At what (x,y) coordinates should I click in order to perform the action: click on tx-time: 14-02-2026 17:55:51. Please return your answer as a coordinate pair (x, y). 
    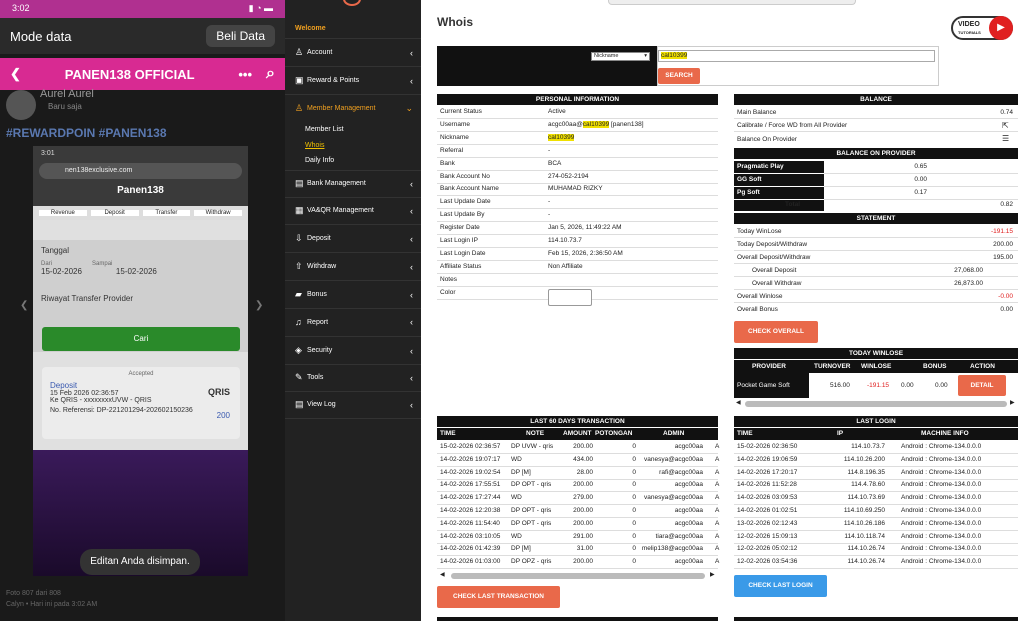
    Looking at the image, I should click on (470, 485).